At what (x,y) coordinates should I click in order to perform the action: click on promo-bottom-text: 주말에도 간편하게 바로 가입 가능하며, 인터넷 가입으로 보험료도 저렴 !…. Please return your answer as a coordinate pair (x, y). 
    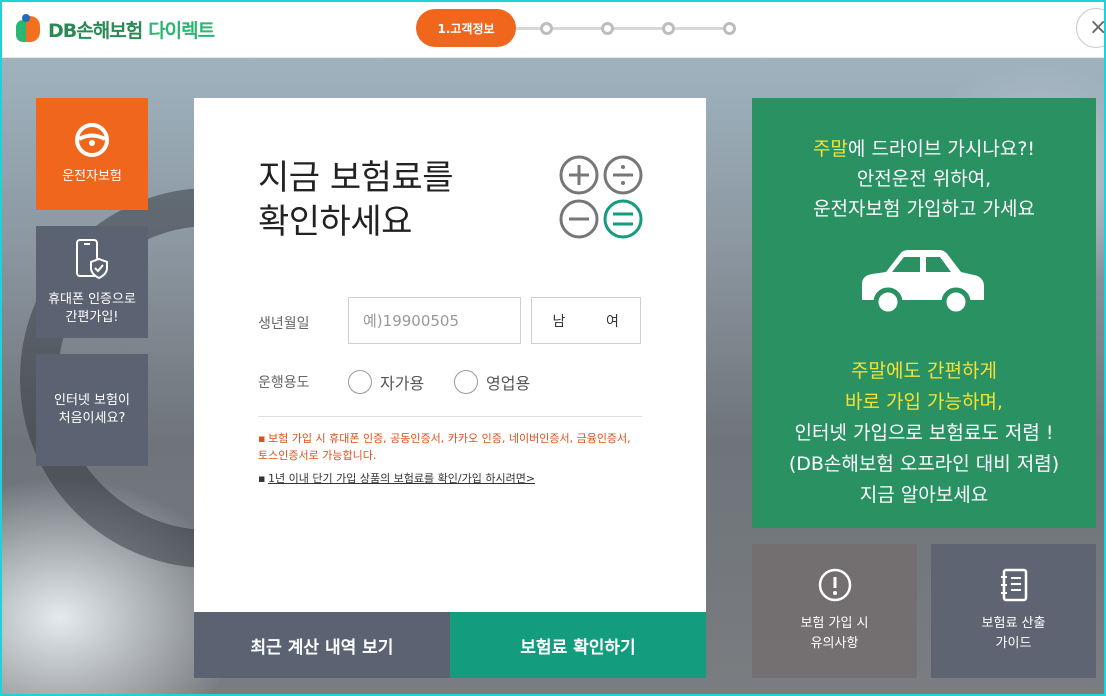
    Looking at the image, I should click on (924, 433).